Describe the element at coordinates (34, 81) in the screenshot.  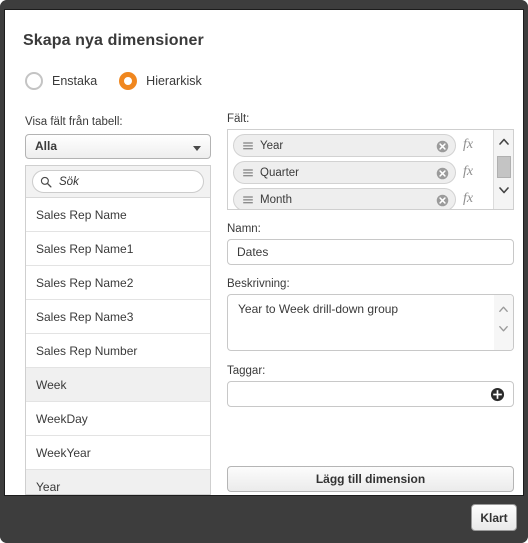
I see `radio-dot-enstaka` at that location.